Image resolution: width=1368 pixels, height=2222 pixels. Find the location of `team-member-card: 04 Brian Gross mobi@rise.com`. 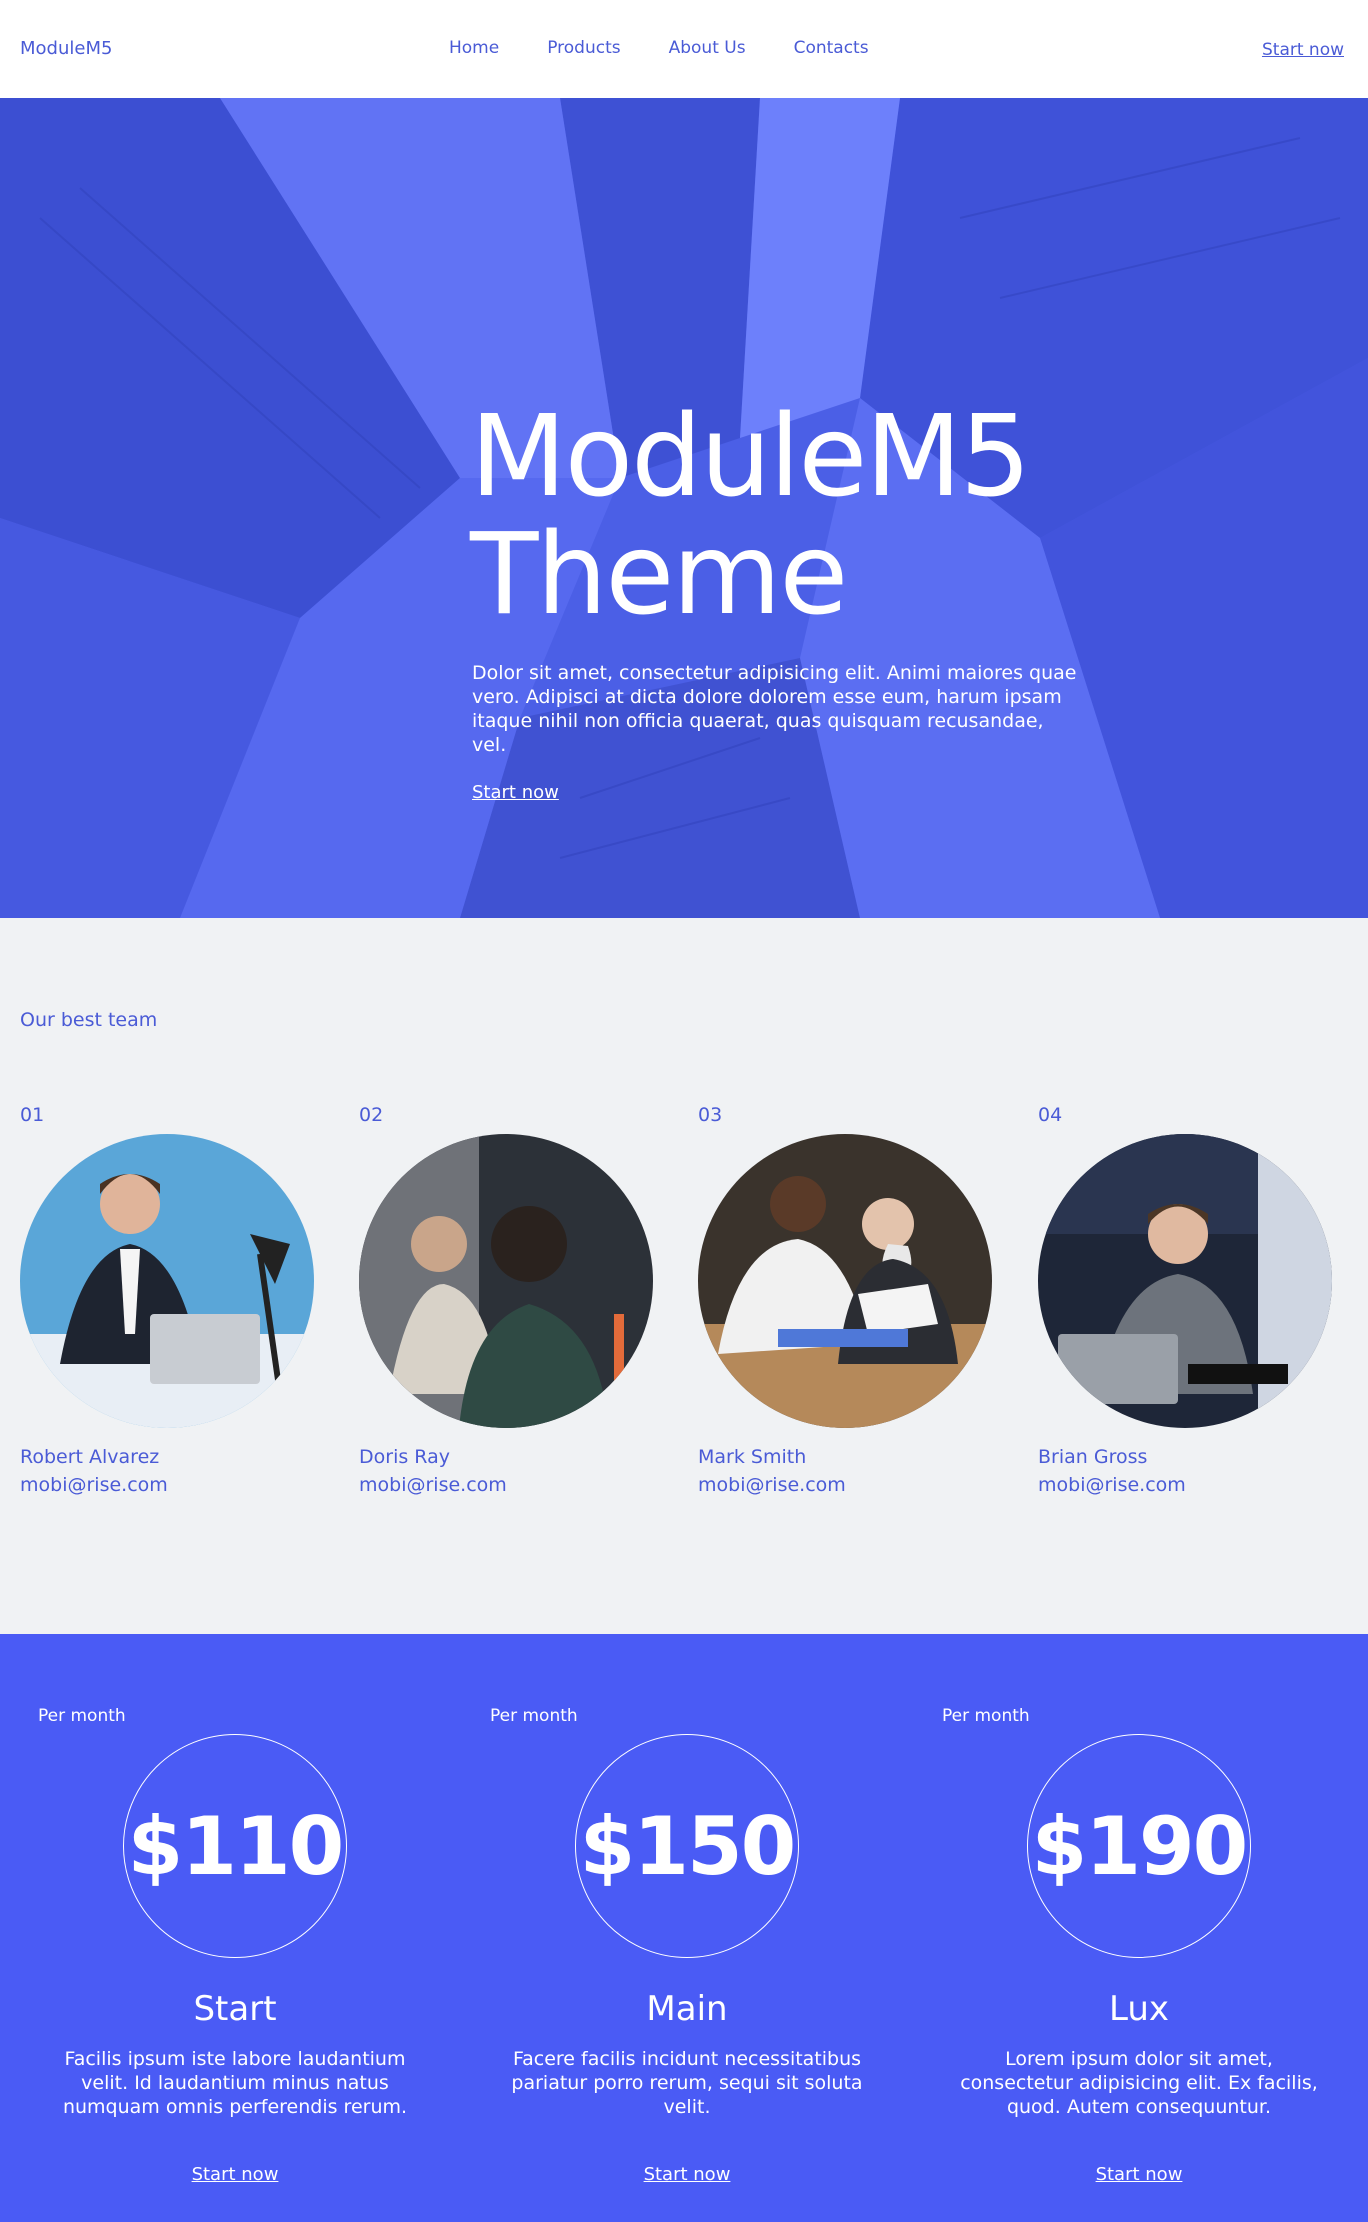

team-member-card: 04 Brian Gross mobi@rise.com is located at coordinates (1188, 1300).